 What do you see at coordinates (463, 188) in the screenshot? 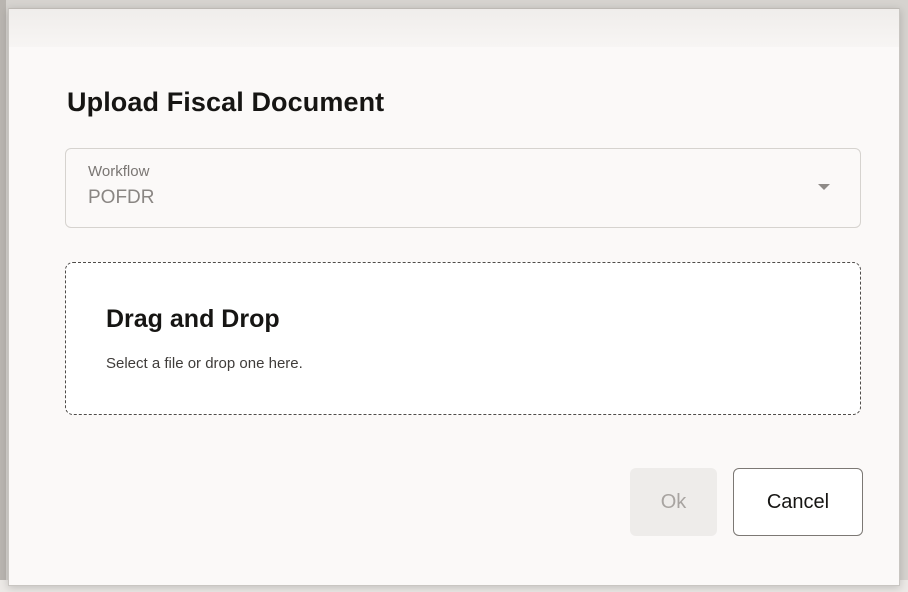
I see `workflow-select: Workflow POFDR` at bounding box center [463, 188].